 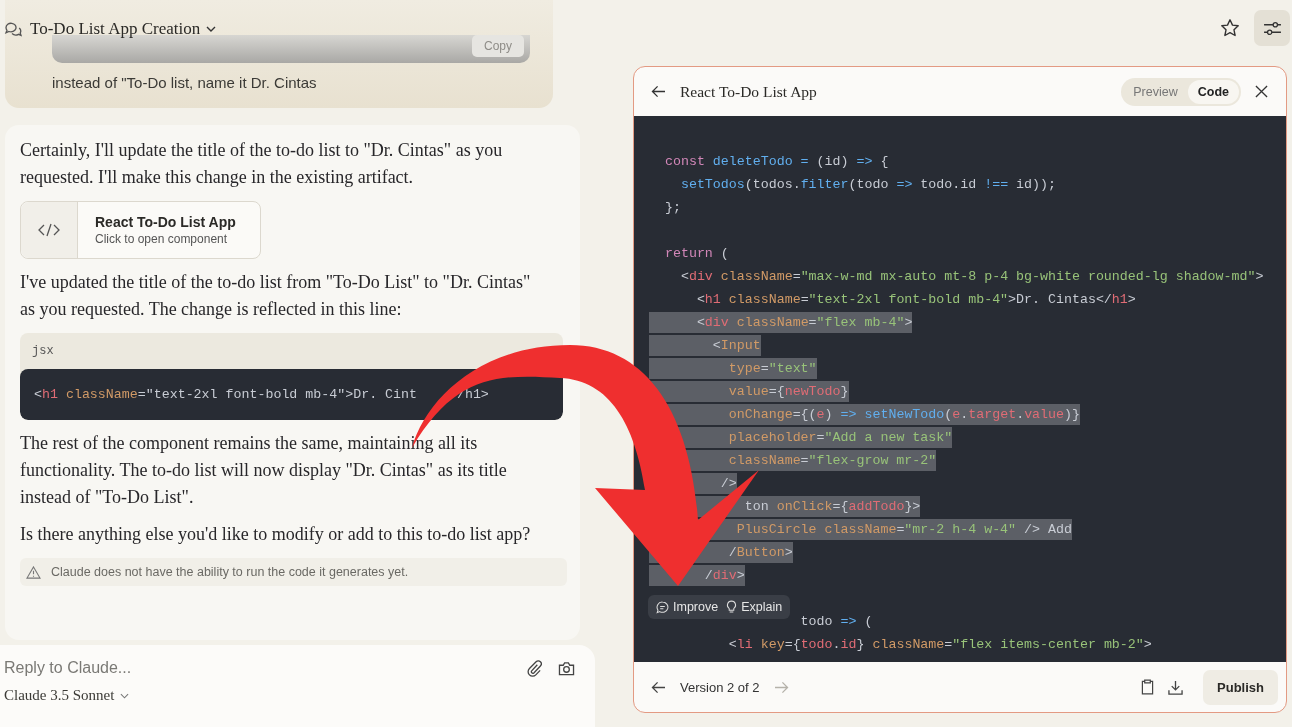 I want to click on note-text: Claude does not have the ability to run the code it generates yet., so click(x=230, y=572).